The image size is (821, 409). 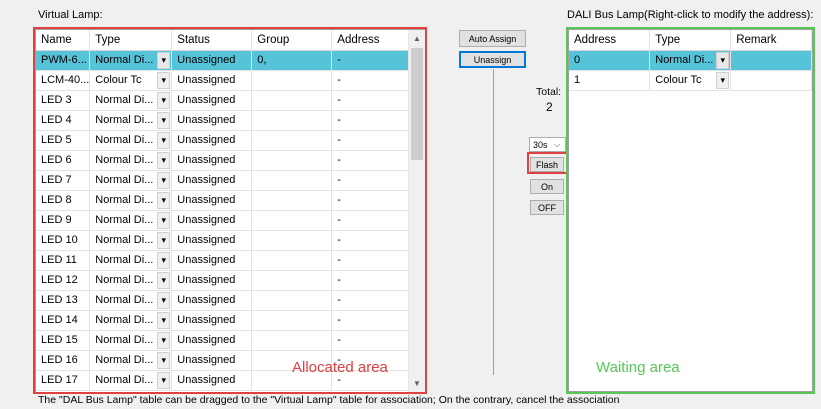 What do you see at coordinates (292, 120) in the screenshot?
I see `group-cell` at bounding box center [292, 120].